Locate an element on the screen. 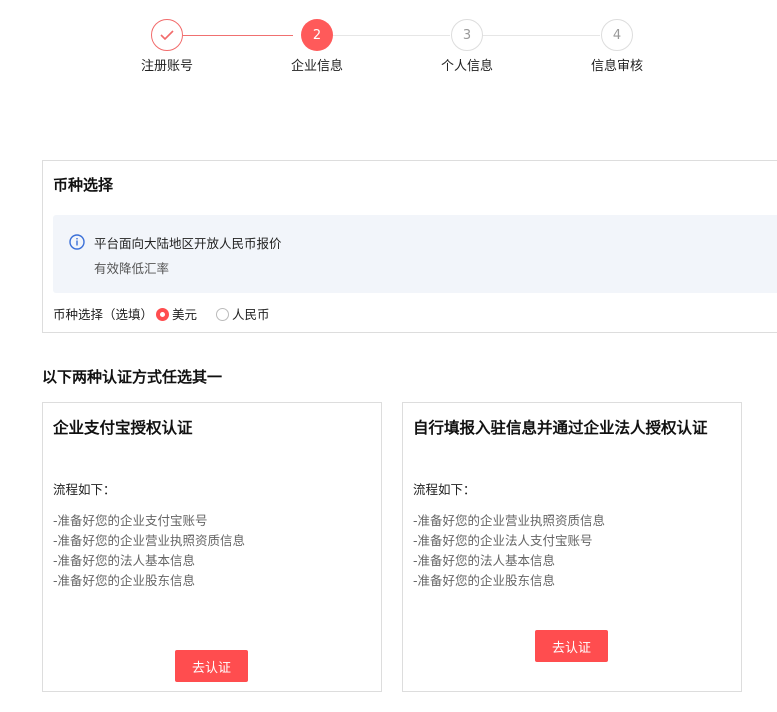 Image resolution: width=777 pixels, height=712 pixels. step-label: 企业信息 is located at coordinates (316, 66).